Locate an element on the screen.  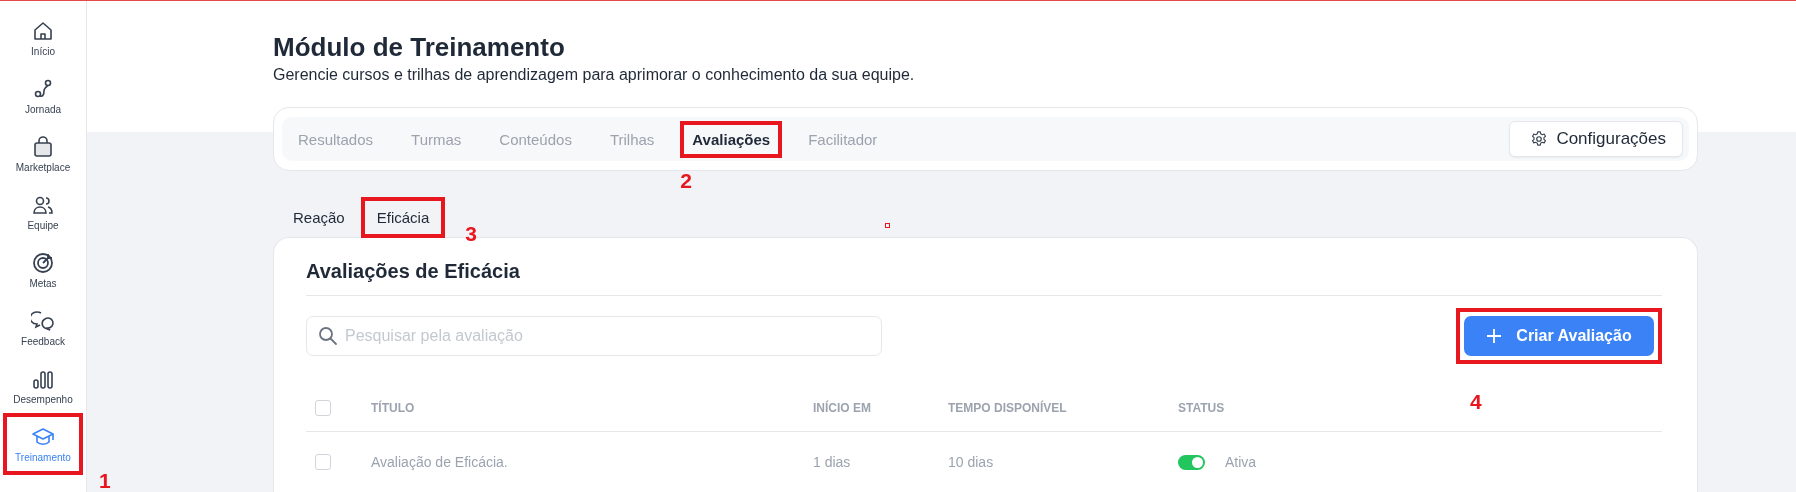
table-cell: 1 dias is located at coordinates (832, 462).